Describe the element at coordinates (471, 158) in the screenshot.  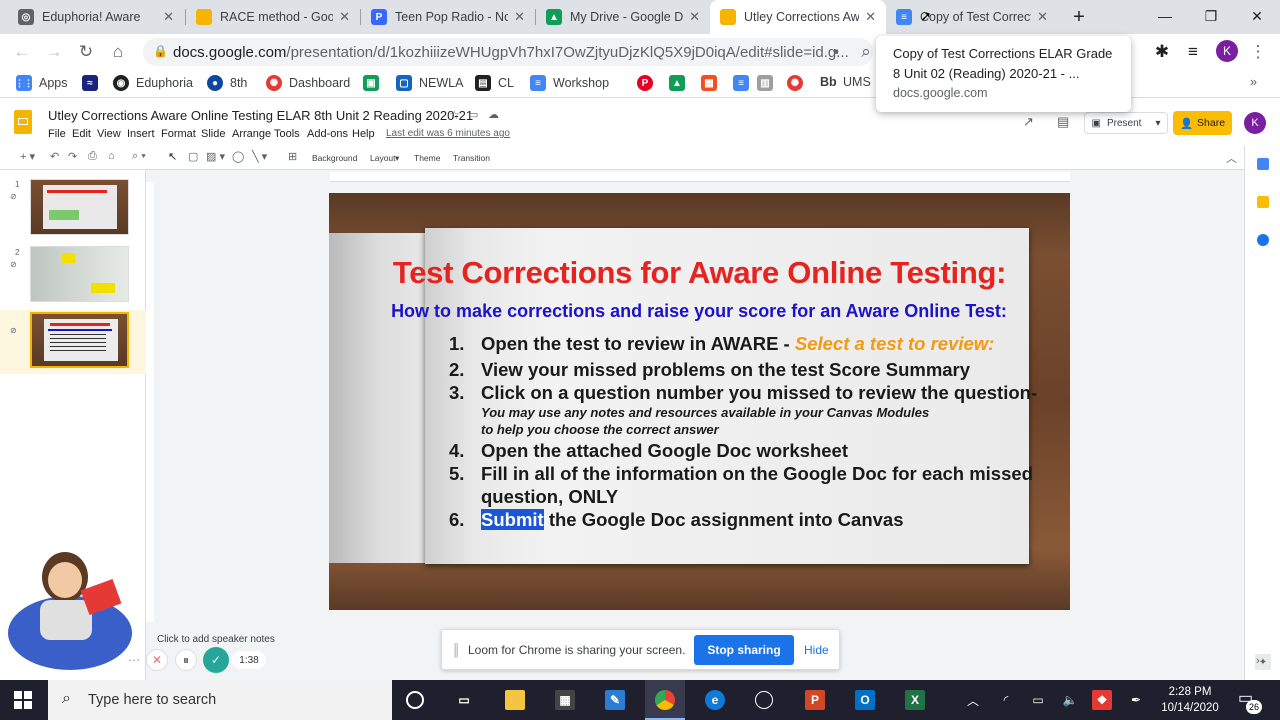
I see `transition-button: Transition` at that location.